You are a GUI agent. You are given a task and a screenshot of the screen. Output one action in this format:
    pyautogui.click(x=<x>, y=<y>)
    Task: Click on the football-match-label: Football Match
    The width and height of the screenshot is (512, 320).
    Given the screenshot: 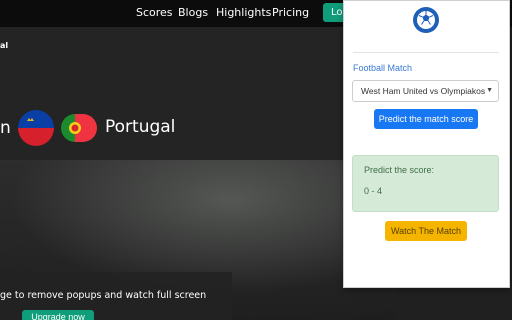 What is the action you would take?
    pyautogui.click(x=383, y=68)
    